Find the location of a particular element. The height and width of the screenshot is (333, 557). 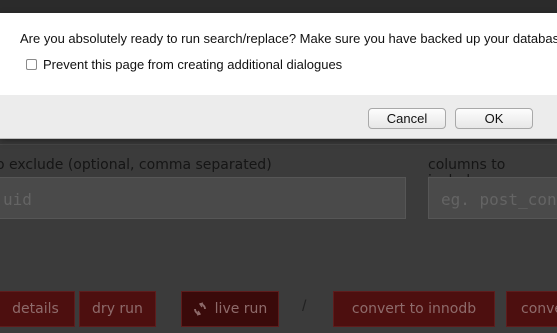

include-columns-placeholder: eg. post_con is located at coordinates (499, 199).